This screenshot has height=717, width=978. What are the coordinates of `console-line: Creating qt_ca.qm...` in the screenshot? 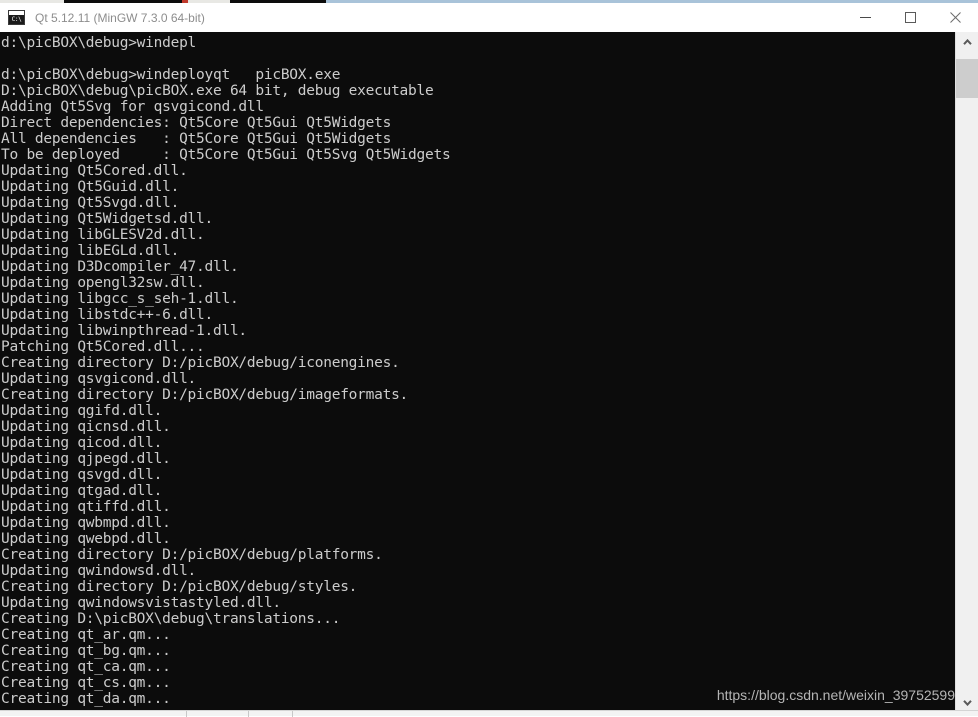 It's located at (478, 667).